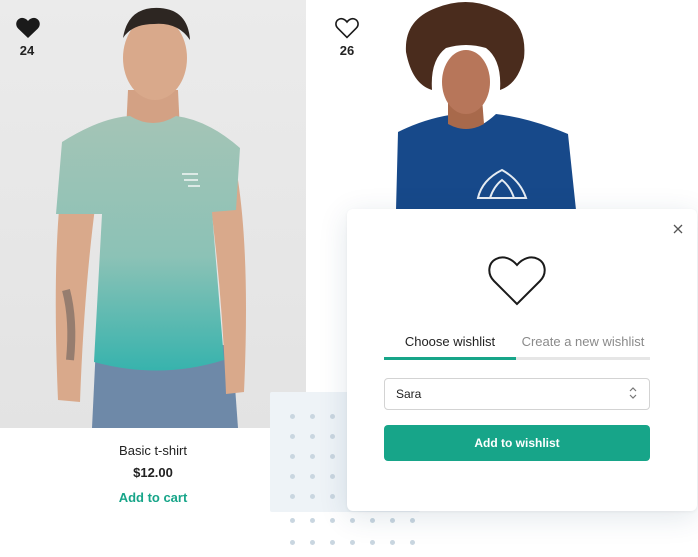 This screenshot has width=698, height=557. Describe the element at coordinates (153, 497) in the screenshot. I see `add-to-cart-link: Add to cart` at that location.